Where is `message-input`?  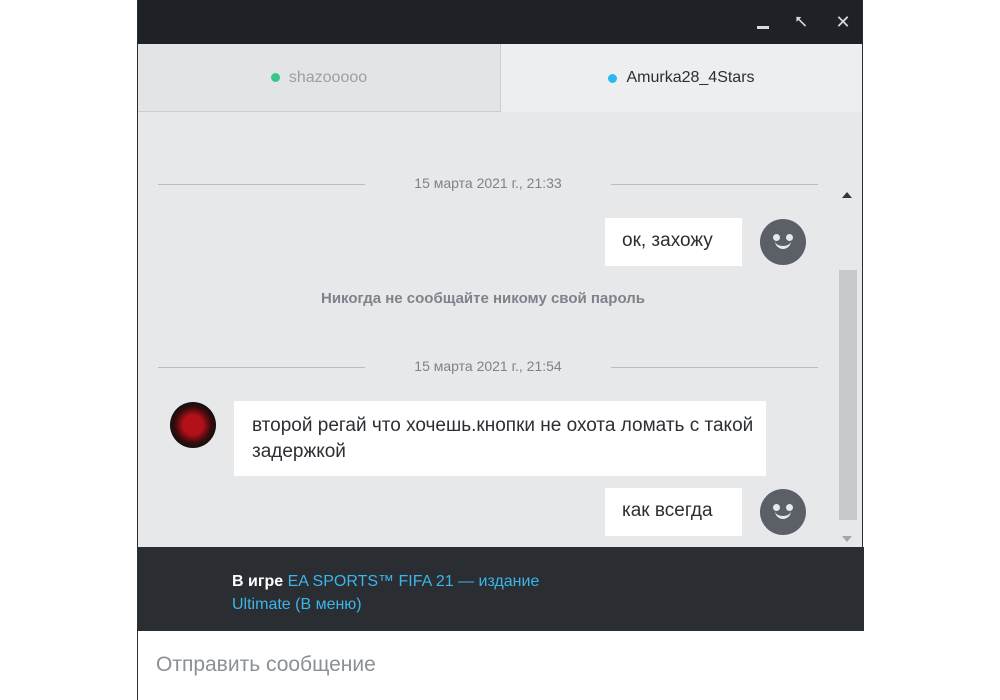
message-input is located at coordinates (501, 665).